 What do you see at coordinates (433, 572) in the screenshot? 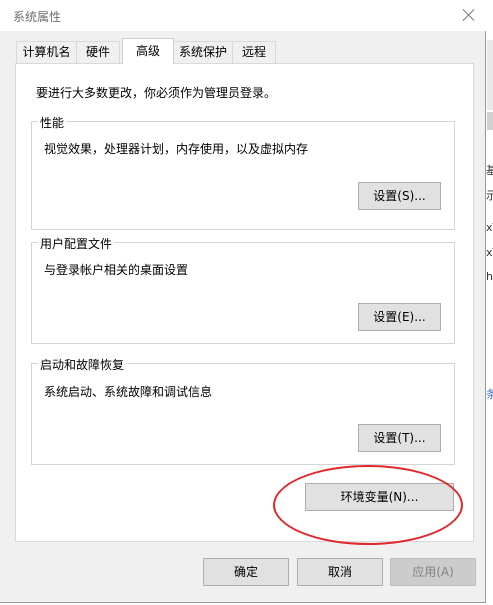
I see `apply-button: 应用(A)` at bounding box center [433, 572].